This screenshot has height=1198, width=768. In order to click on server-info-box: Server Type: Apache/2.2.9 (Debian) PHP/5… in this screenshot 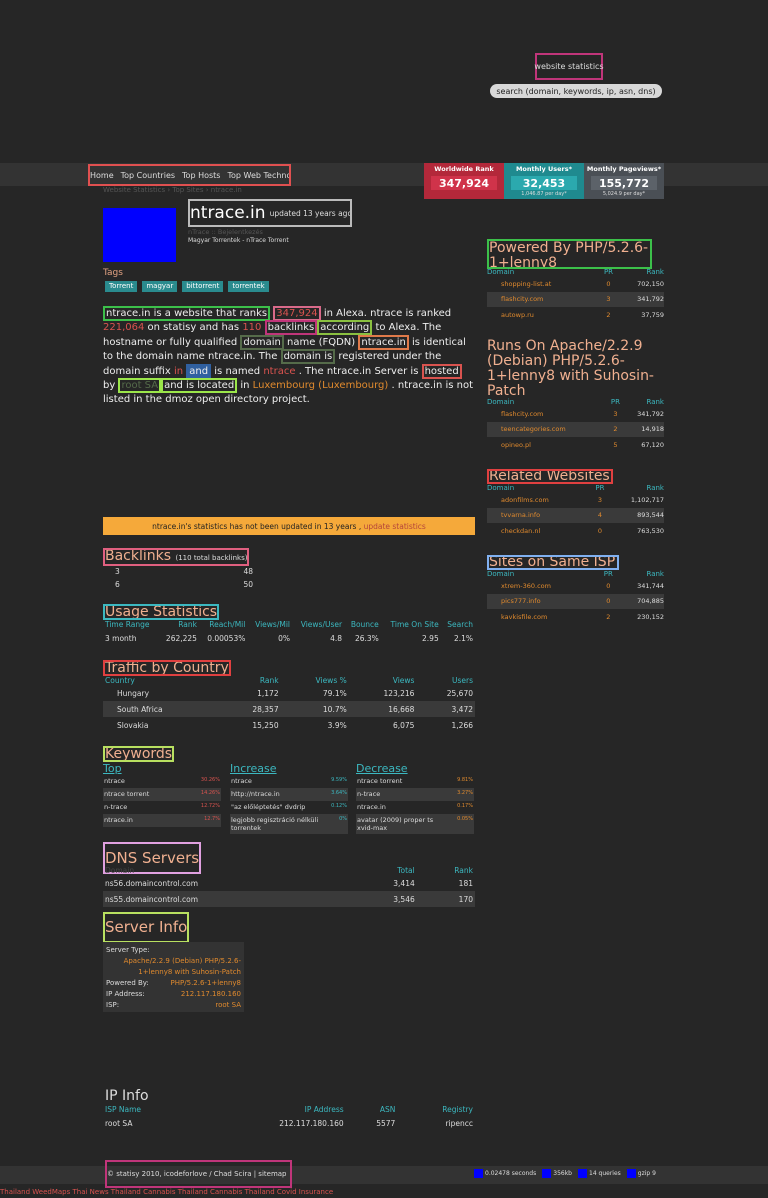, I will do `click(173, 977)`.